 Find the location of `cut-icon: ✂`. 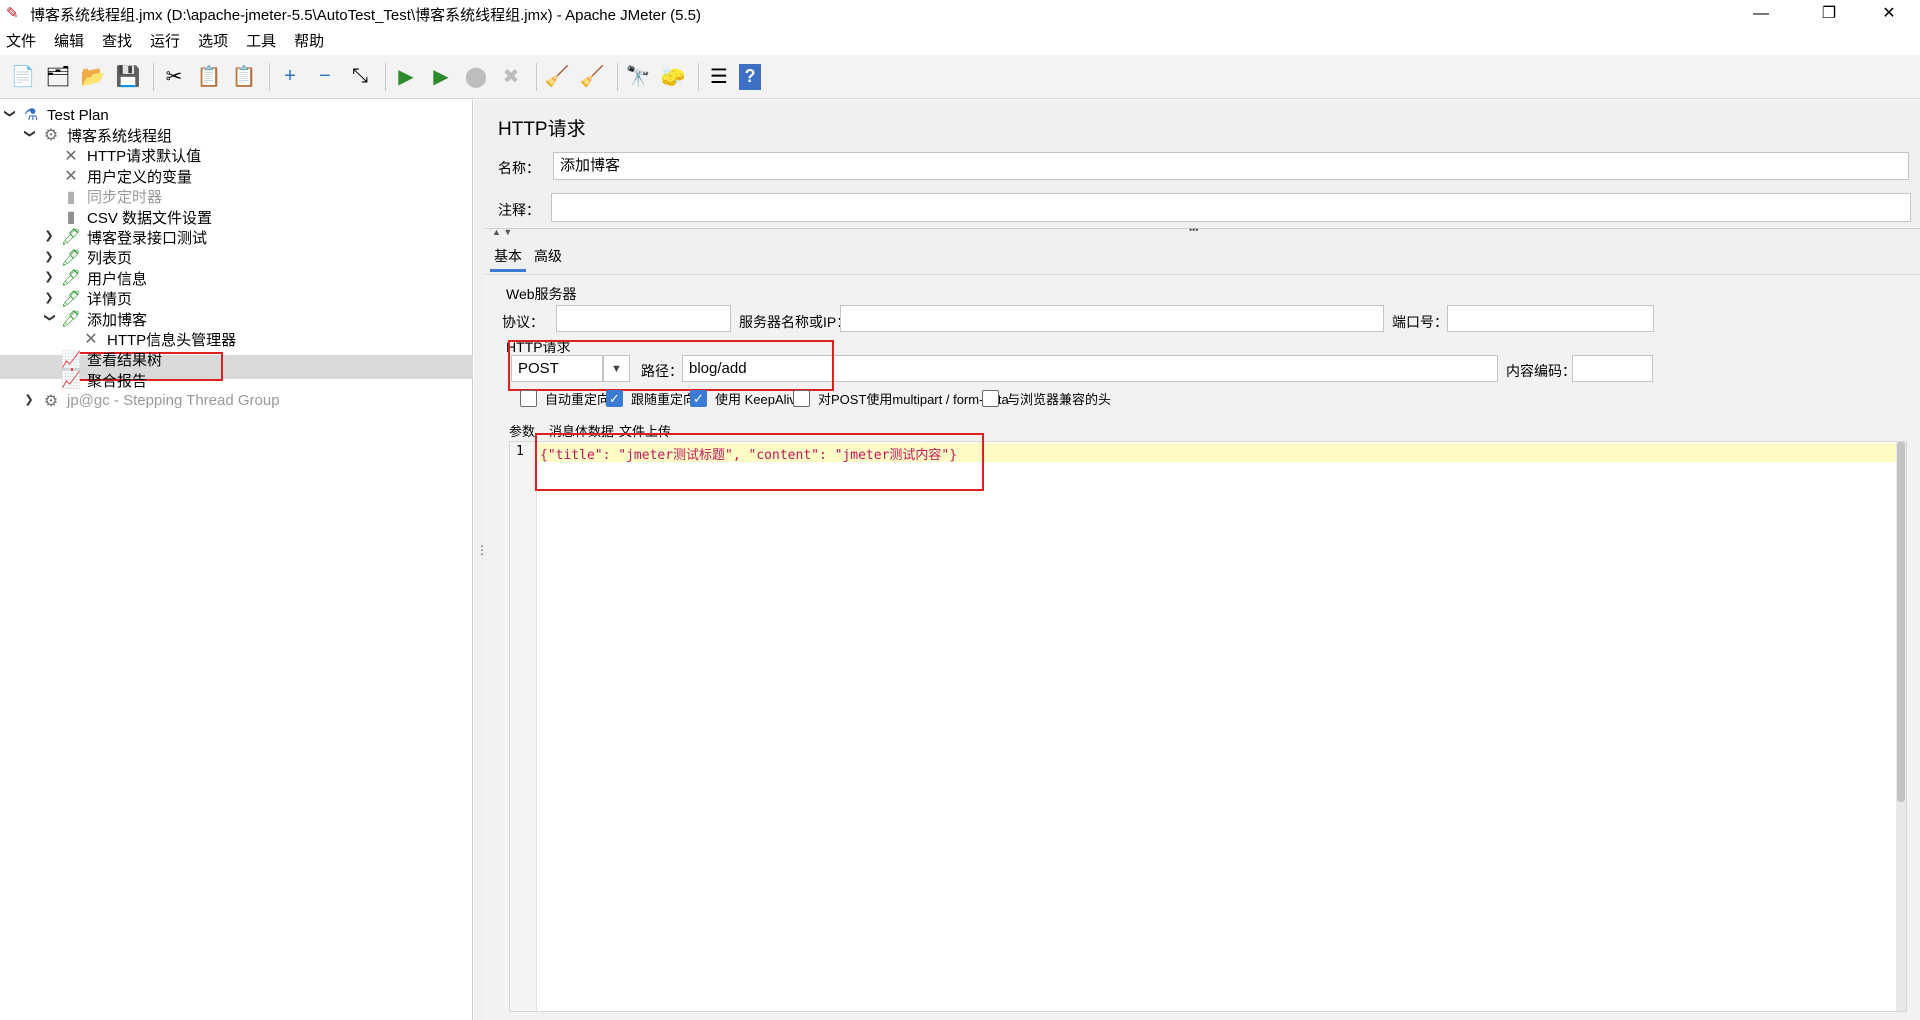

cut-icon: ✂ is located at coordinates (174, 77).